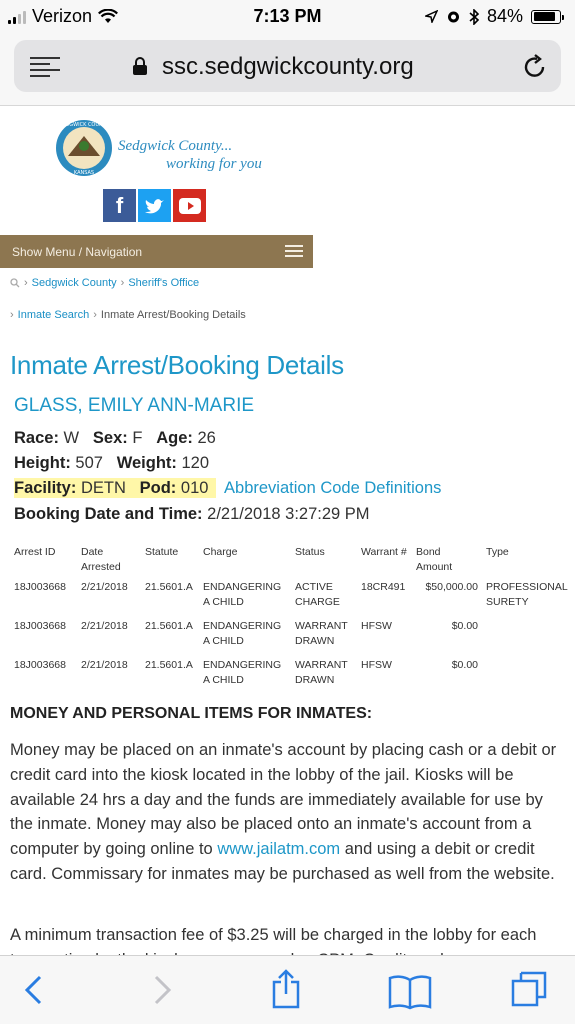 The width and height of the screenshot is (575, 1024). What do you see at coordinates (288, 514) in the screenshot?
I see `booking-value: 2/21/2018 3:27:29 PM` at bounding box center [288, 514].